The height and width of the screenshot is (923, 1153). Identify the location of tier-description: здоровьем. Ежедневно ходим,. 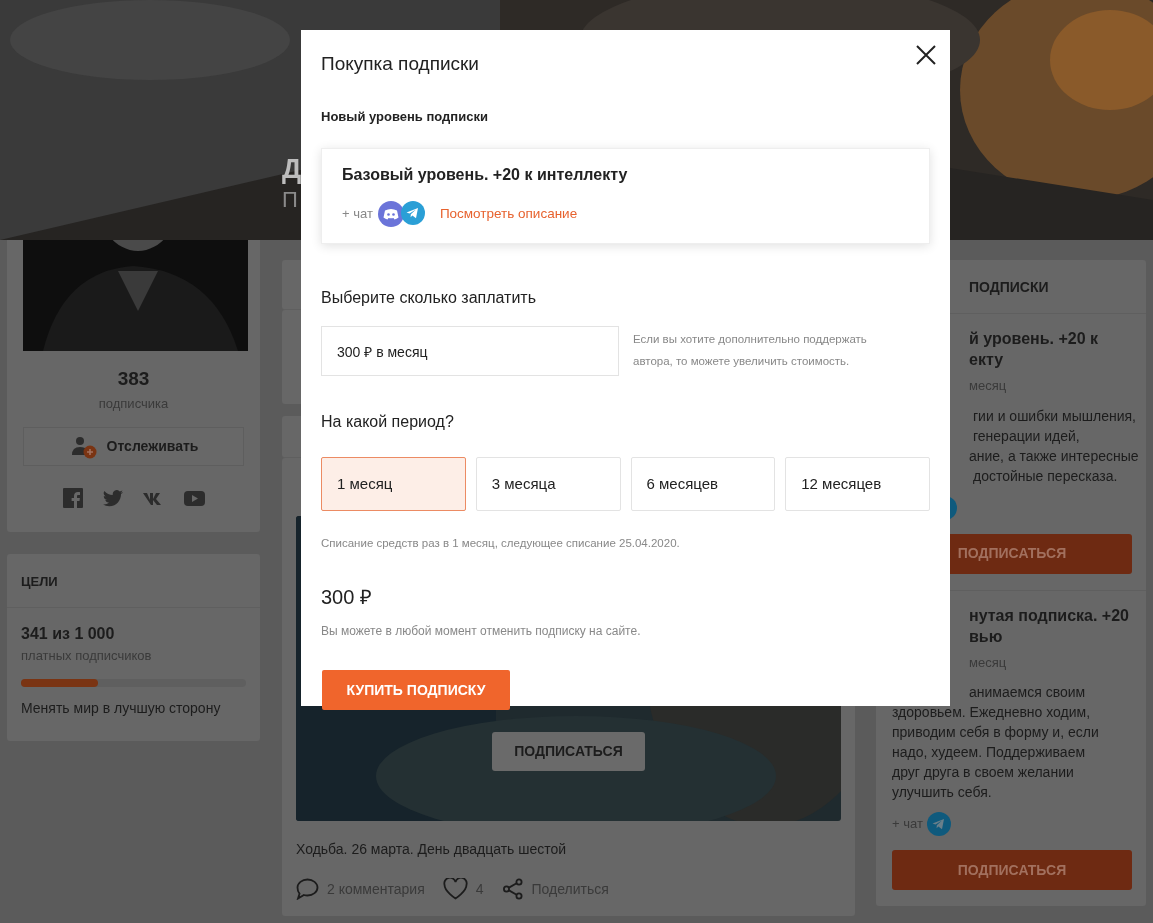
(991, 712).